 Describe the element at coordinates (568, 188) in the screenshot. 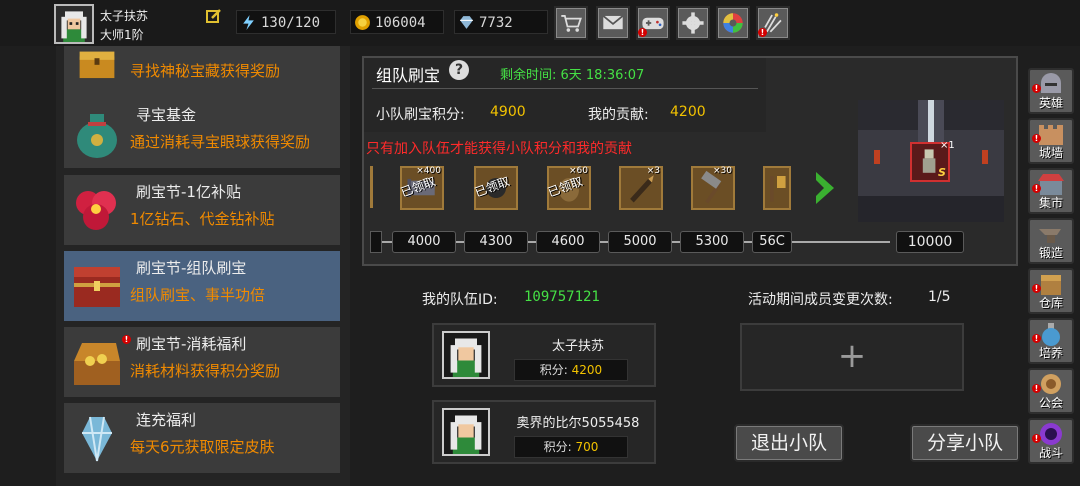

I see `reward-slot-3: ×60 已领取` at that location.